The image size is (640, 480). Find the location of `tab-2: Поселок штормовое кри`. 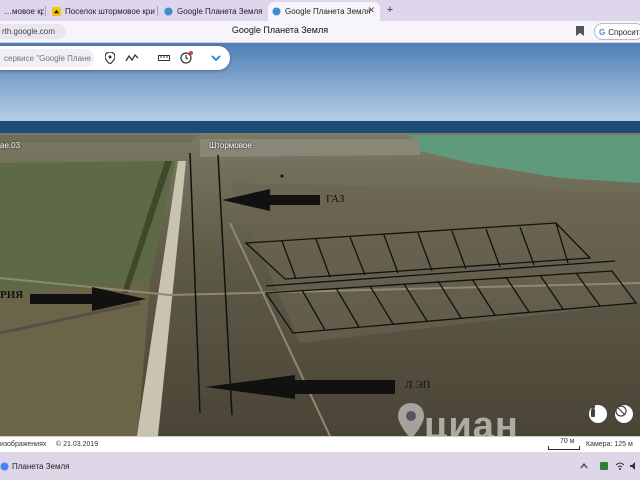

tab-2: Поселок штормовое кри is located at coordinates (102, 11).